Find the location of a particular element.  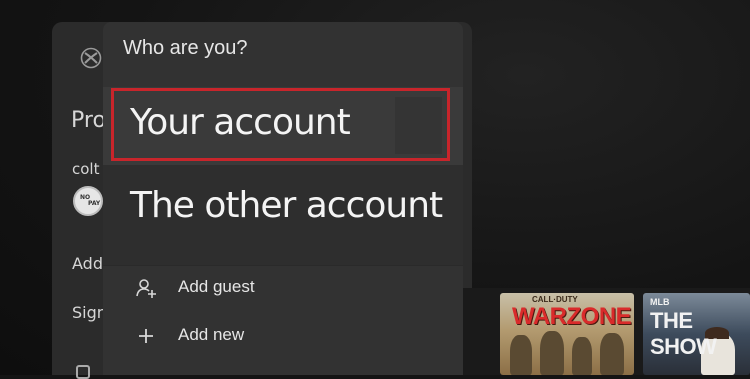

add-new-label: Add new is located at coordinates (211, 334).